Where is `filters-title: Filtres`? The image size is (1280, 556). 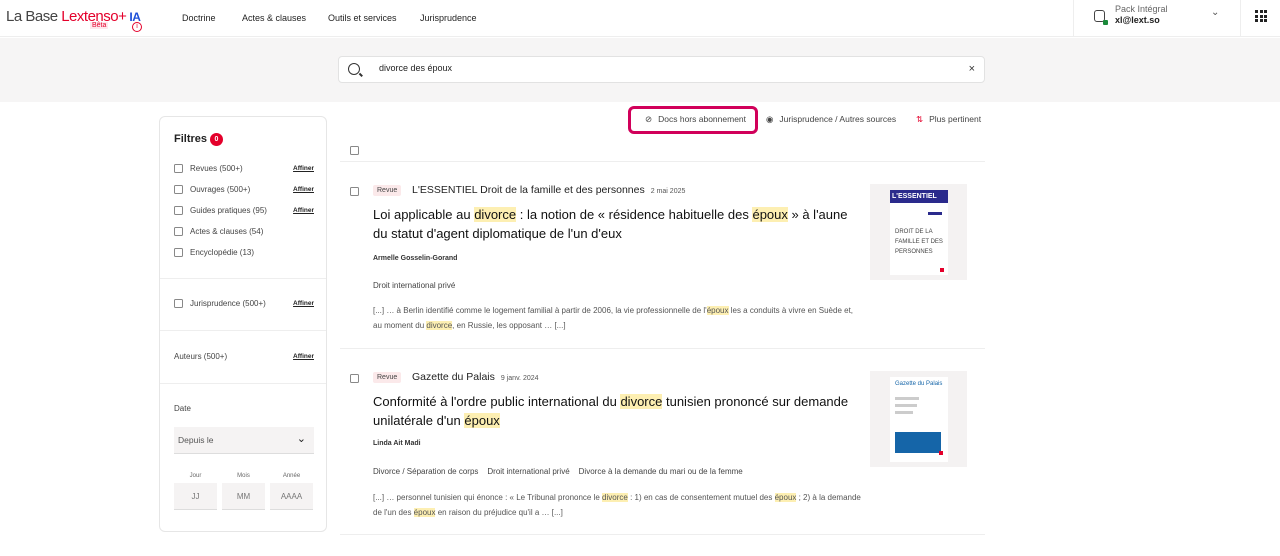 filters-title: Filtres is located at coordinates (191, 139).